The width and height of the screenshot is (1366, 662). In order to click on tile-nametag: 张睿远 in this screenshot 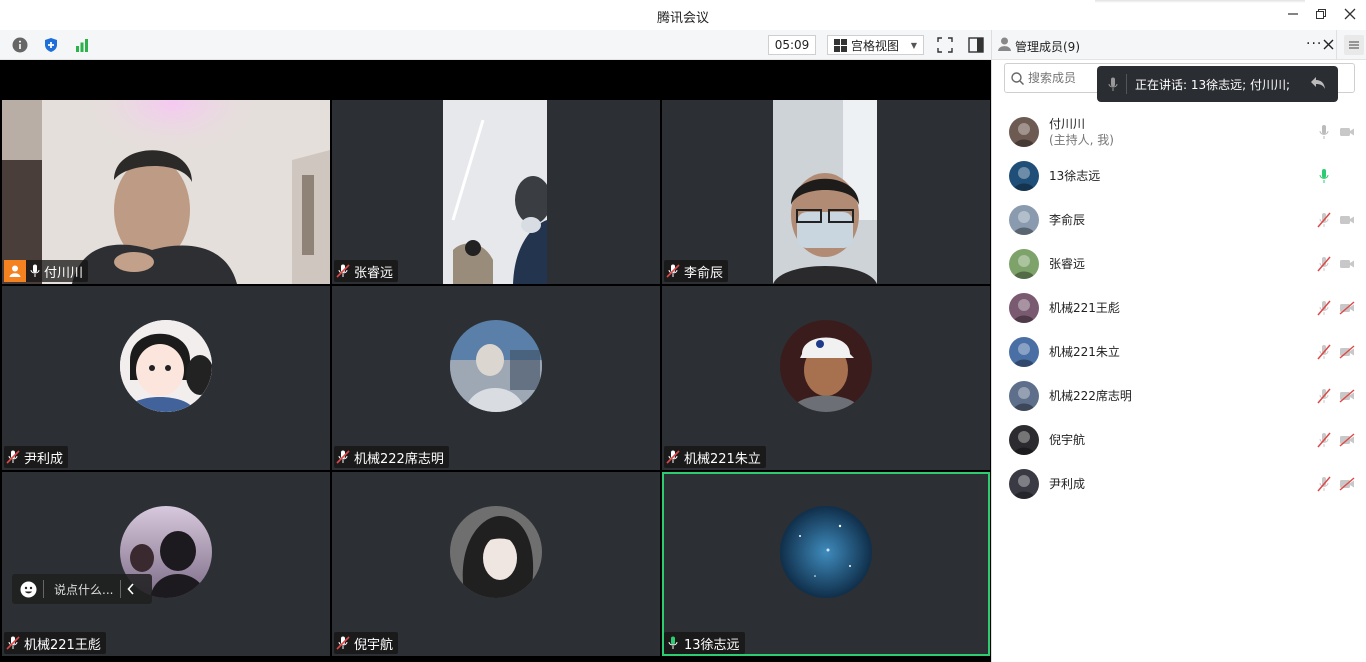, I will do `click(366, 271)`.